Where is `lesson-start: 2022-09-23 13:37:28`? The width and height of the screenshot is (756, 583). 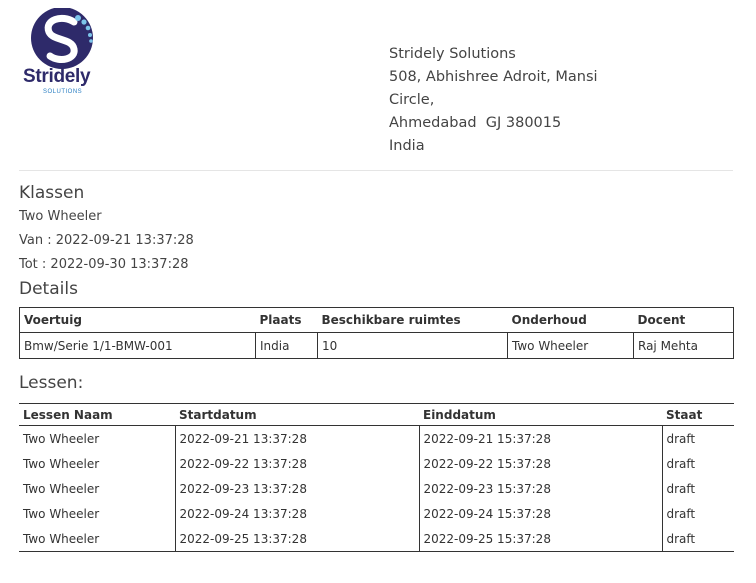 lesson-start: 2022-09-23 13:37:28 is located at coordinates (296, 488).